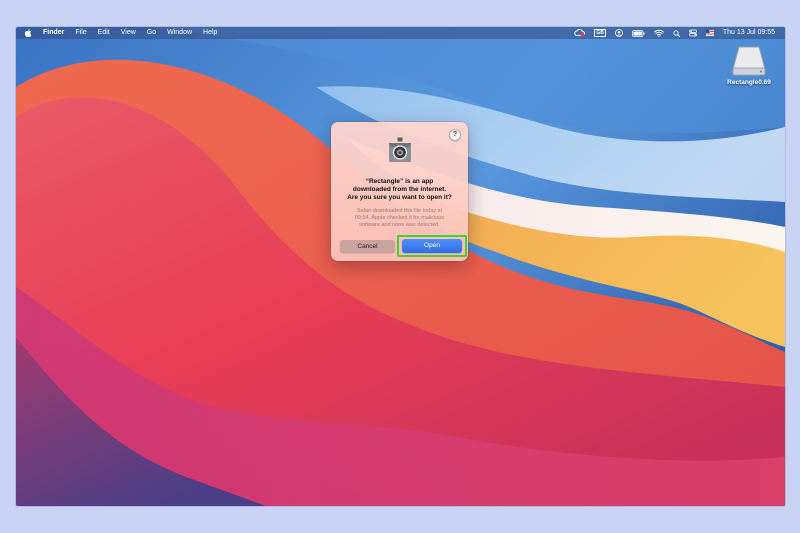 This screenshot has width=800, height=533. Describe the element at coordinates (210, 33) in the screenshot. I see `menu-help: Help` at that location.